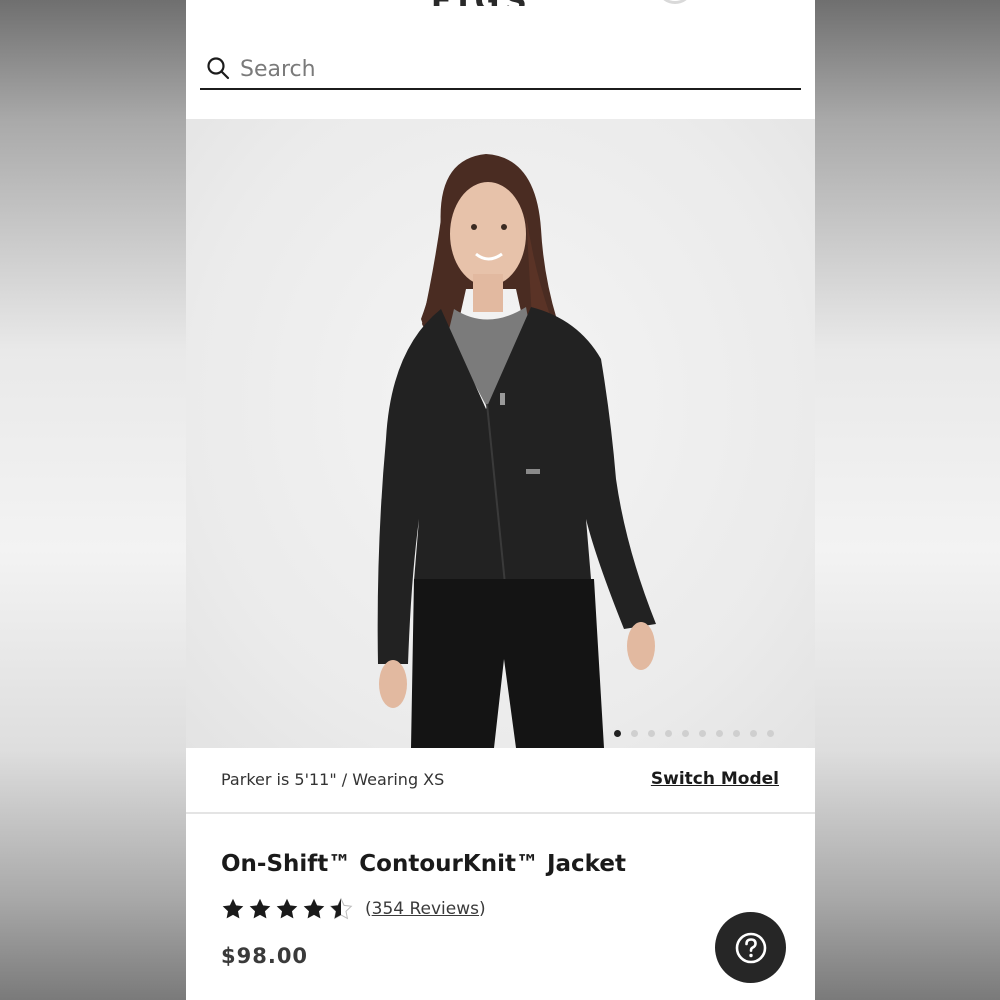 The width and height of the screenshot is (1000, 1000). I want to click on reviews-link: (354 Reviews), so click(425, 909).